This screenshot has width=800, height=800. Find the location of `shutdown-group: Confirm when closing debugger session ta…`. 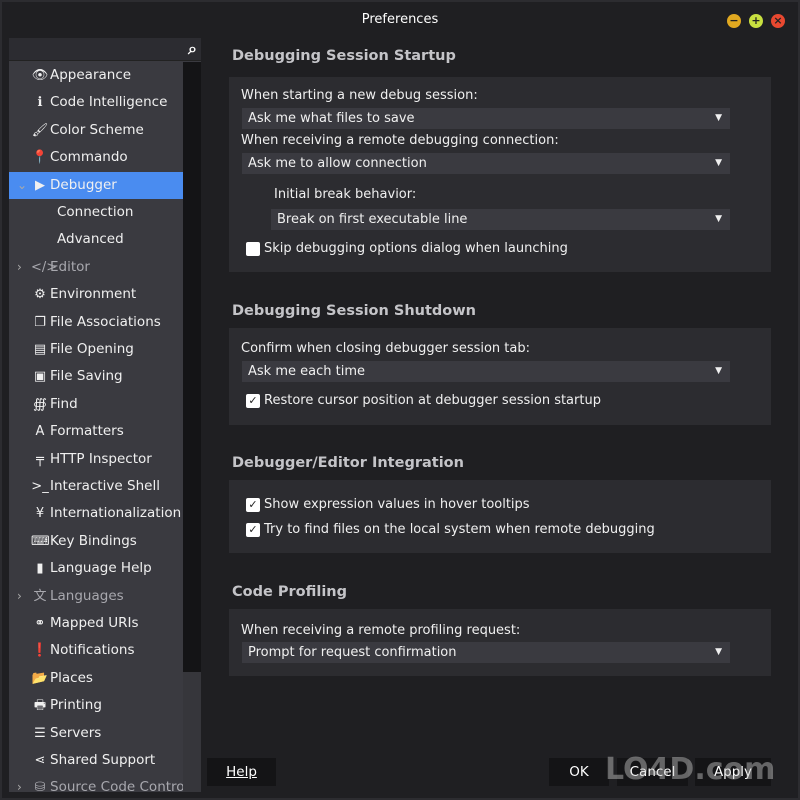

shutdown-group: Confirm when closing debugger session ta… is located at coordinates (500, 376).